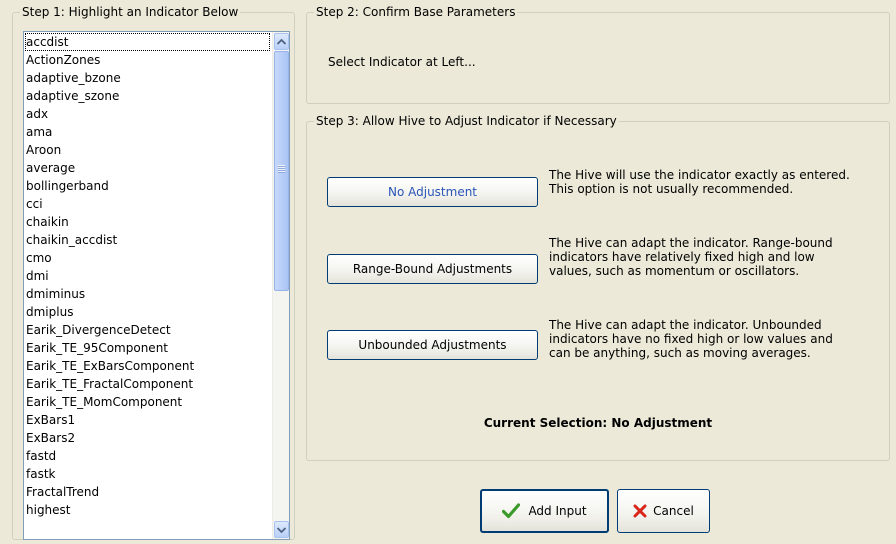 The height and width of the screenshot is (544, 896). I want to click on description-line: values, such as momentum or oscillators., so click(674, 271).